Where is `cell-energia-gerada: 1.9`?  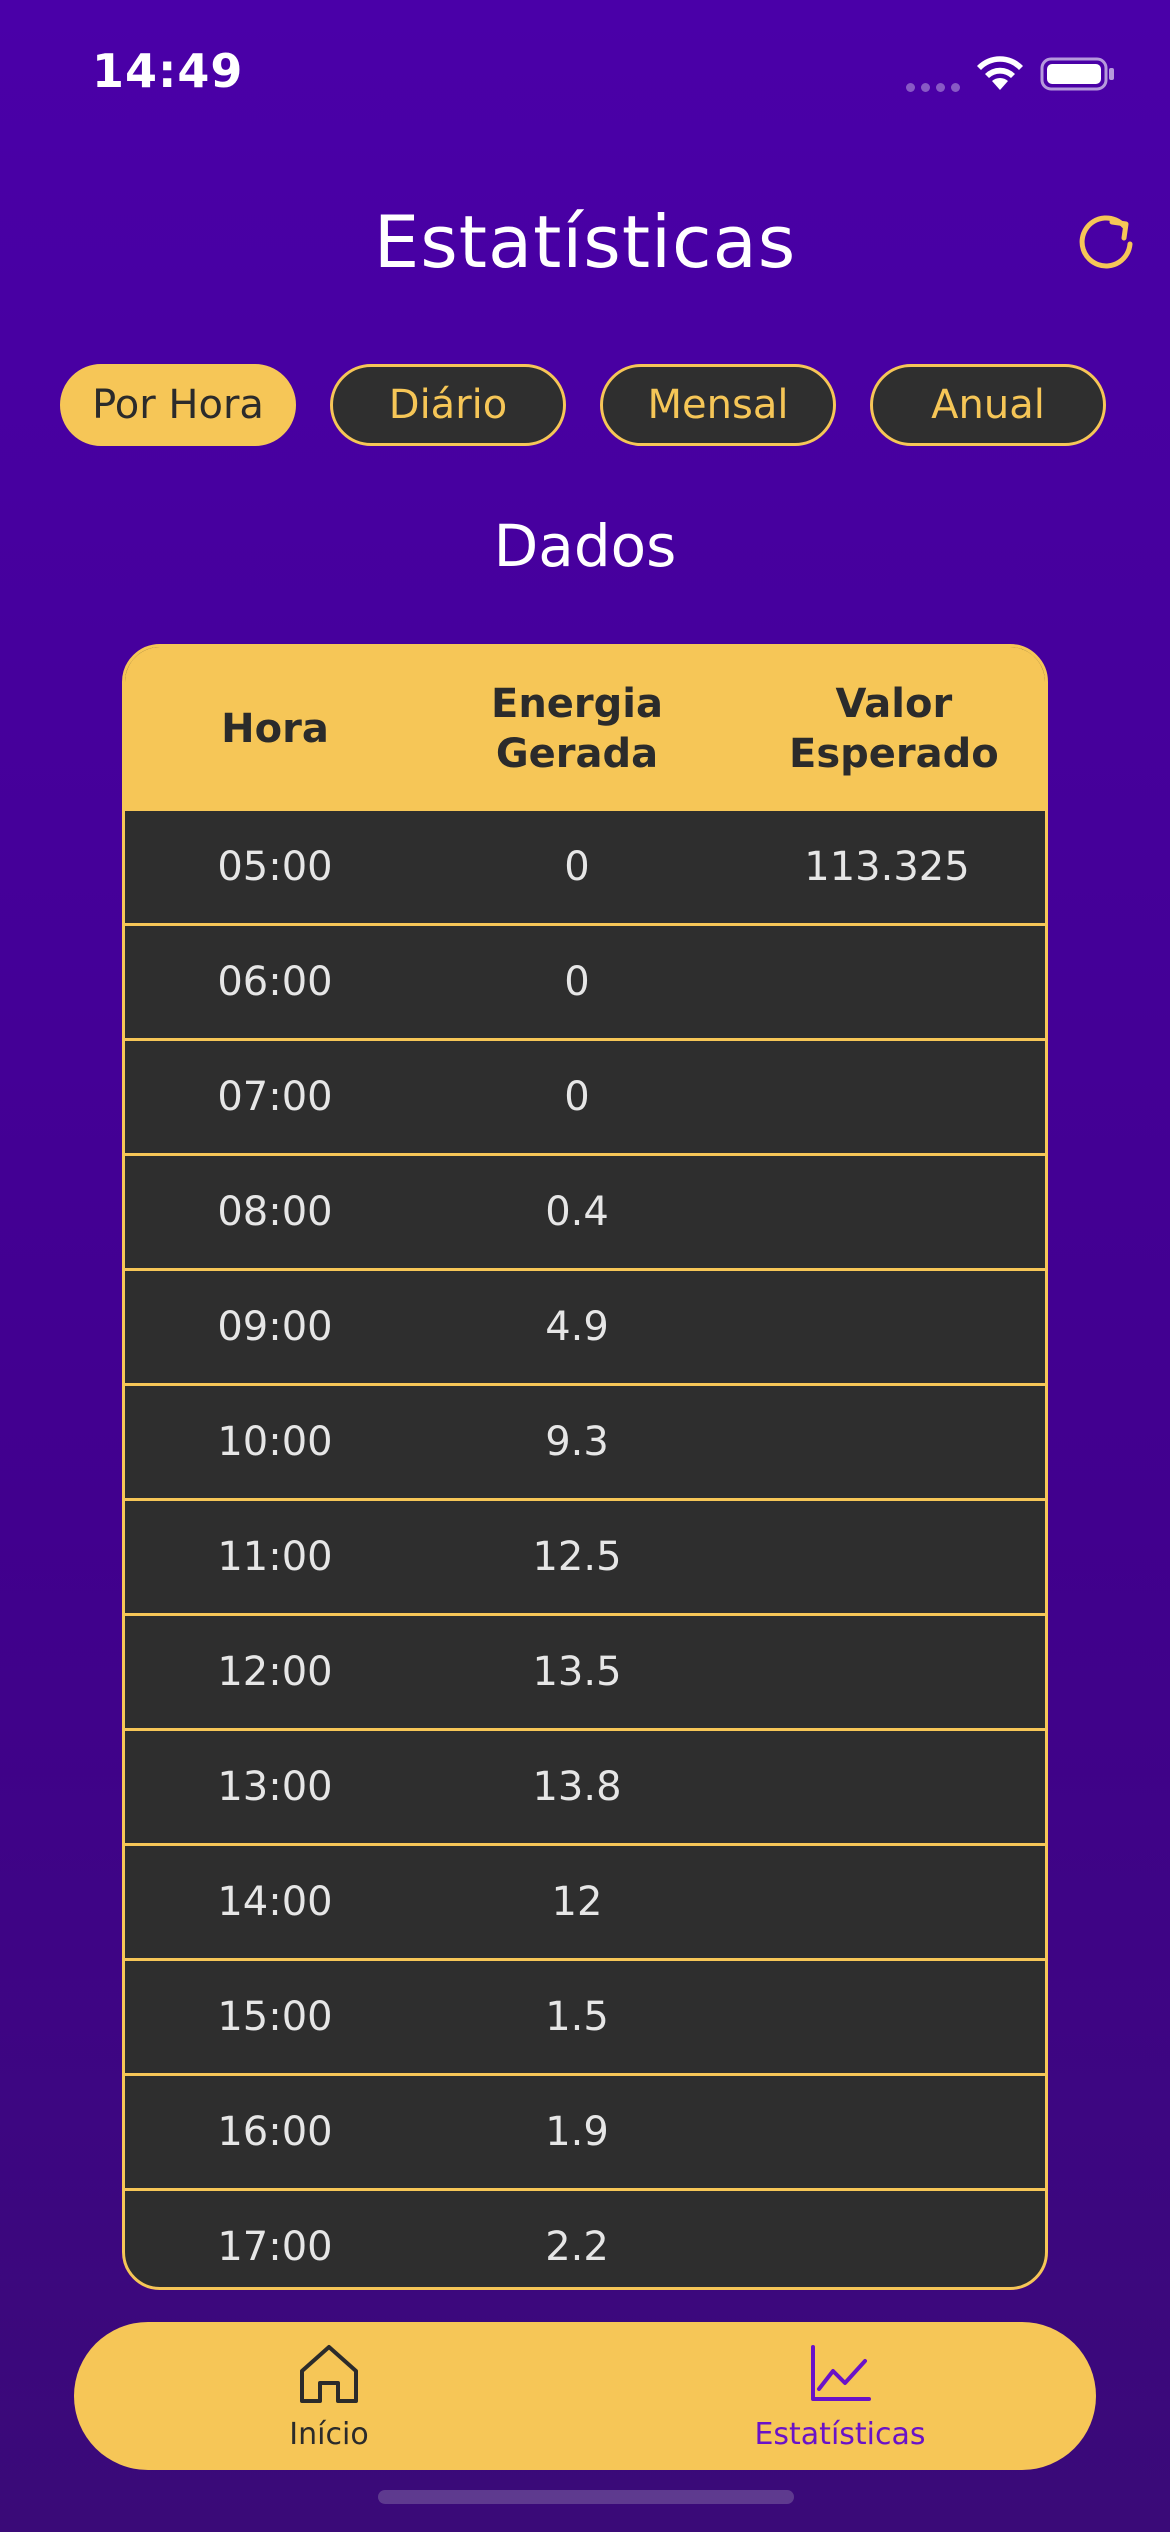
cell-energia-gerada: 1.9 is located at coordinates (577, 2132).